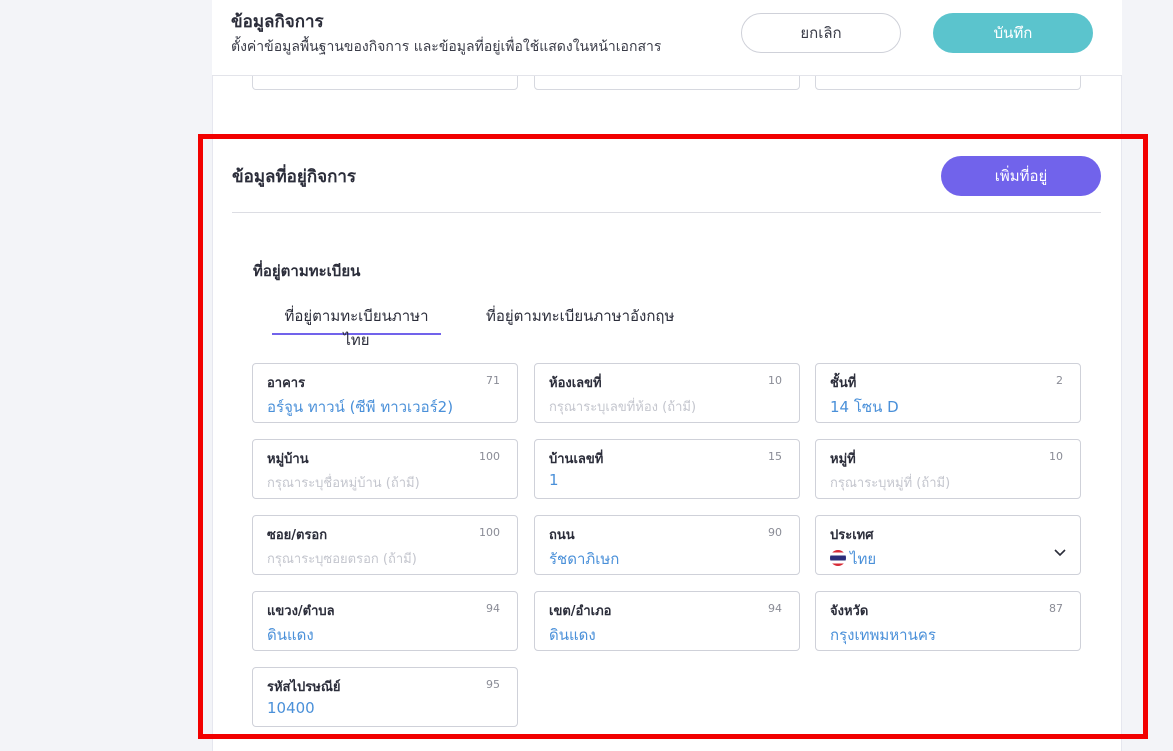 This screenshot has height=751, width=1173. What do you see at coordinates (342, 559) in the screenshot?
I see `field-placeholder: กรุณาระบุซอยตรอก (ถ้ามี)` at bounding box center [342, 559].